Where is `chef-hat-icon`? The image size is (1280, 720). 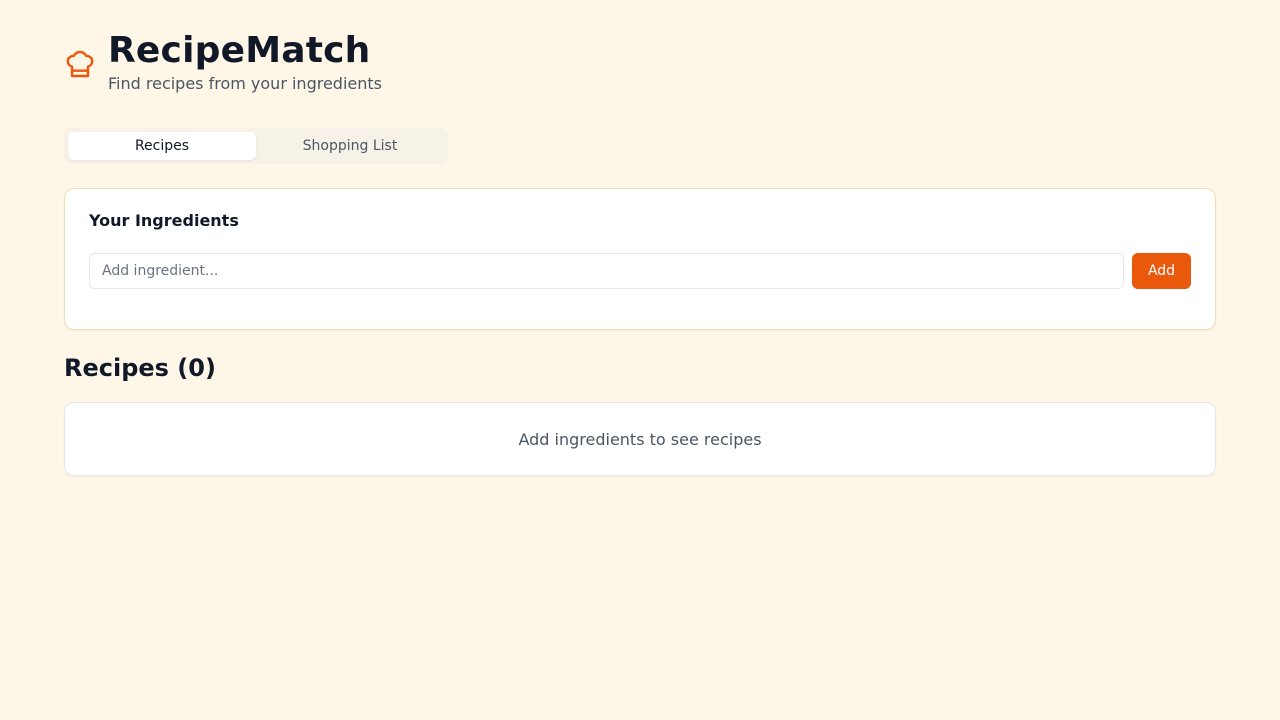 chef-hat-icon is located at coordinates (80, 64).